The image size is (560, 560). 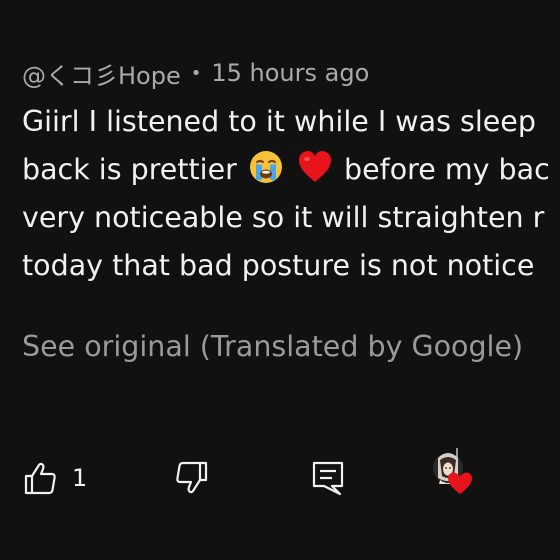 I want to click on comment-line-text: very noticeable so it will straighten r, so click(x=283, y=217).